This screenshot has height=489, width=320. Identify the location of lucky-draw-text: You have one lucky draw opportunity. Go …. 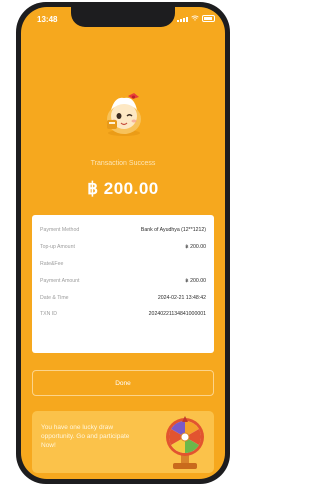
(85, 436).